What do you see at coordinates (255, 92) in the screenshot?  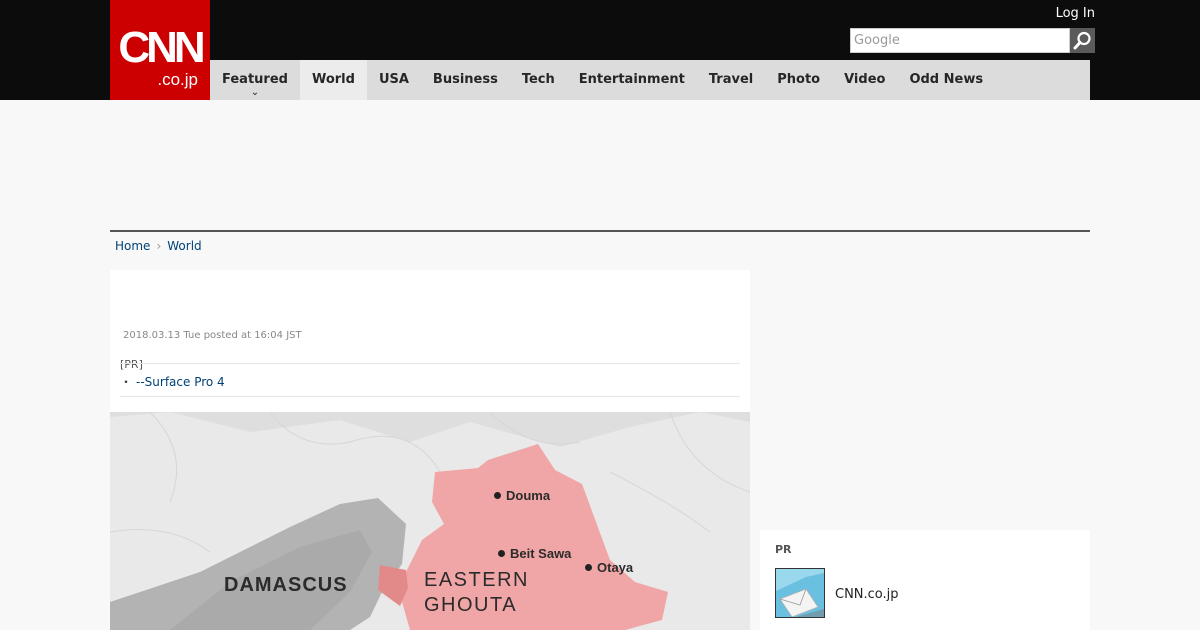 I see `chevron-down-icon: ⌄` at bounding box center [255, 92].